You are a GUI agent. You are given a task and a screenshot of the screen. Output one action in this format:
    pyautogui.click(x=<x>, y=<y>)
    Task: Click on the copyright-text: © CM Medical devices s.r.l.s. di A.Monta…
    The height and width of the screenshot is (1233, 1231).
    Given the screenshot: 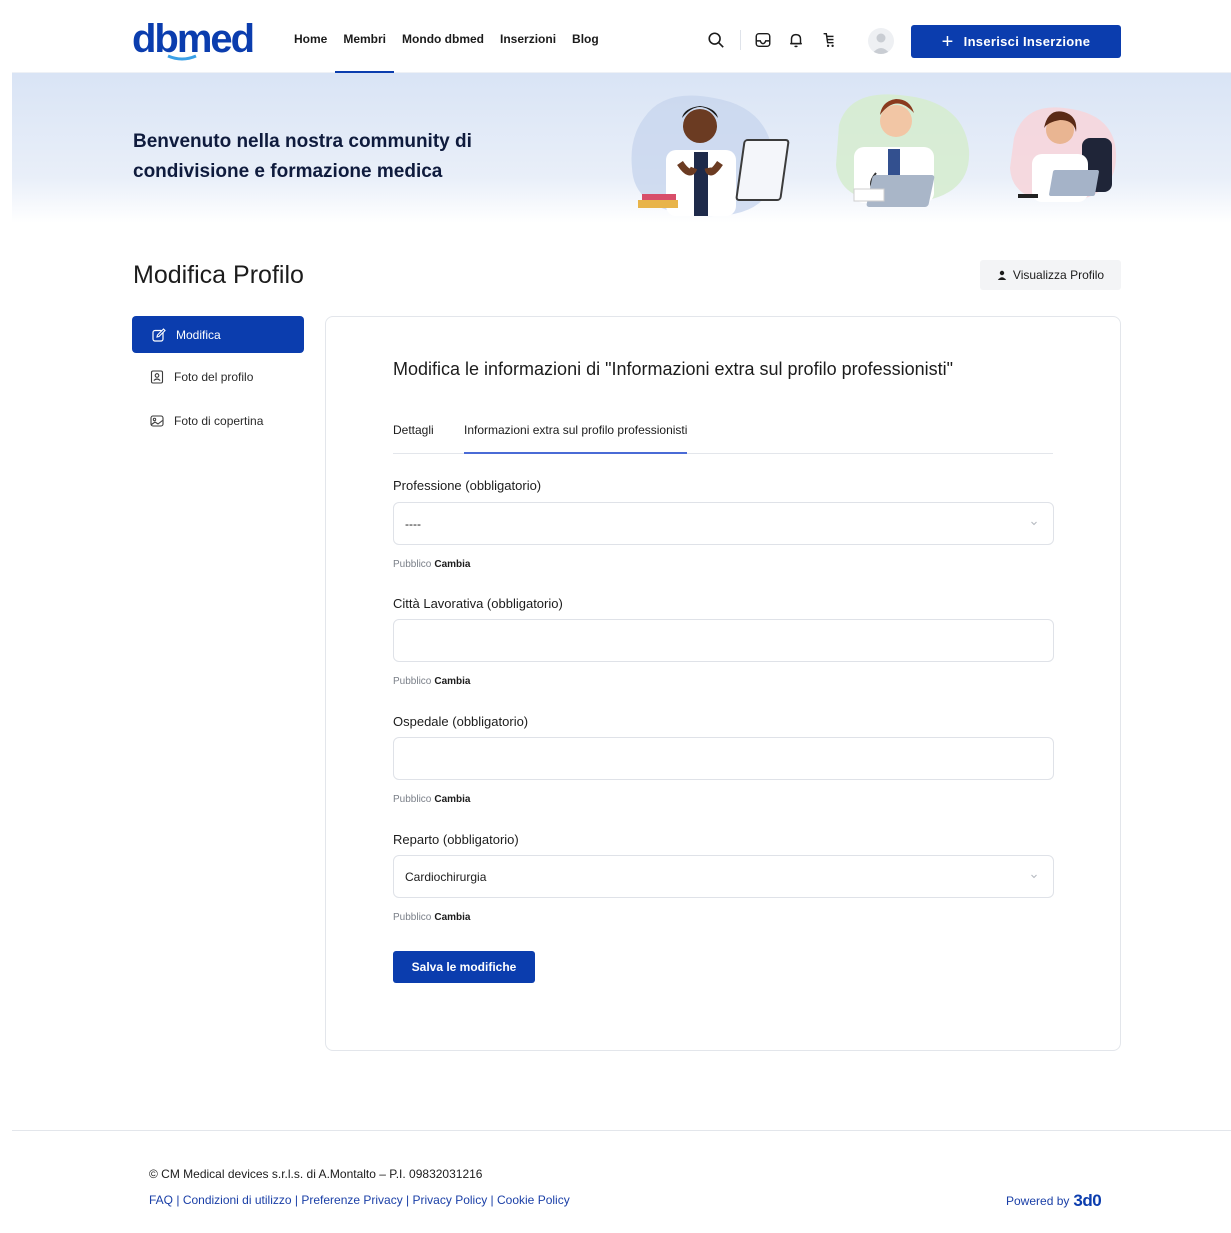 What is the action you would take?
    pyautogui.click(x=316, y=1174)
    